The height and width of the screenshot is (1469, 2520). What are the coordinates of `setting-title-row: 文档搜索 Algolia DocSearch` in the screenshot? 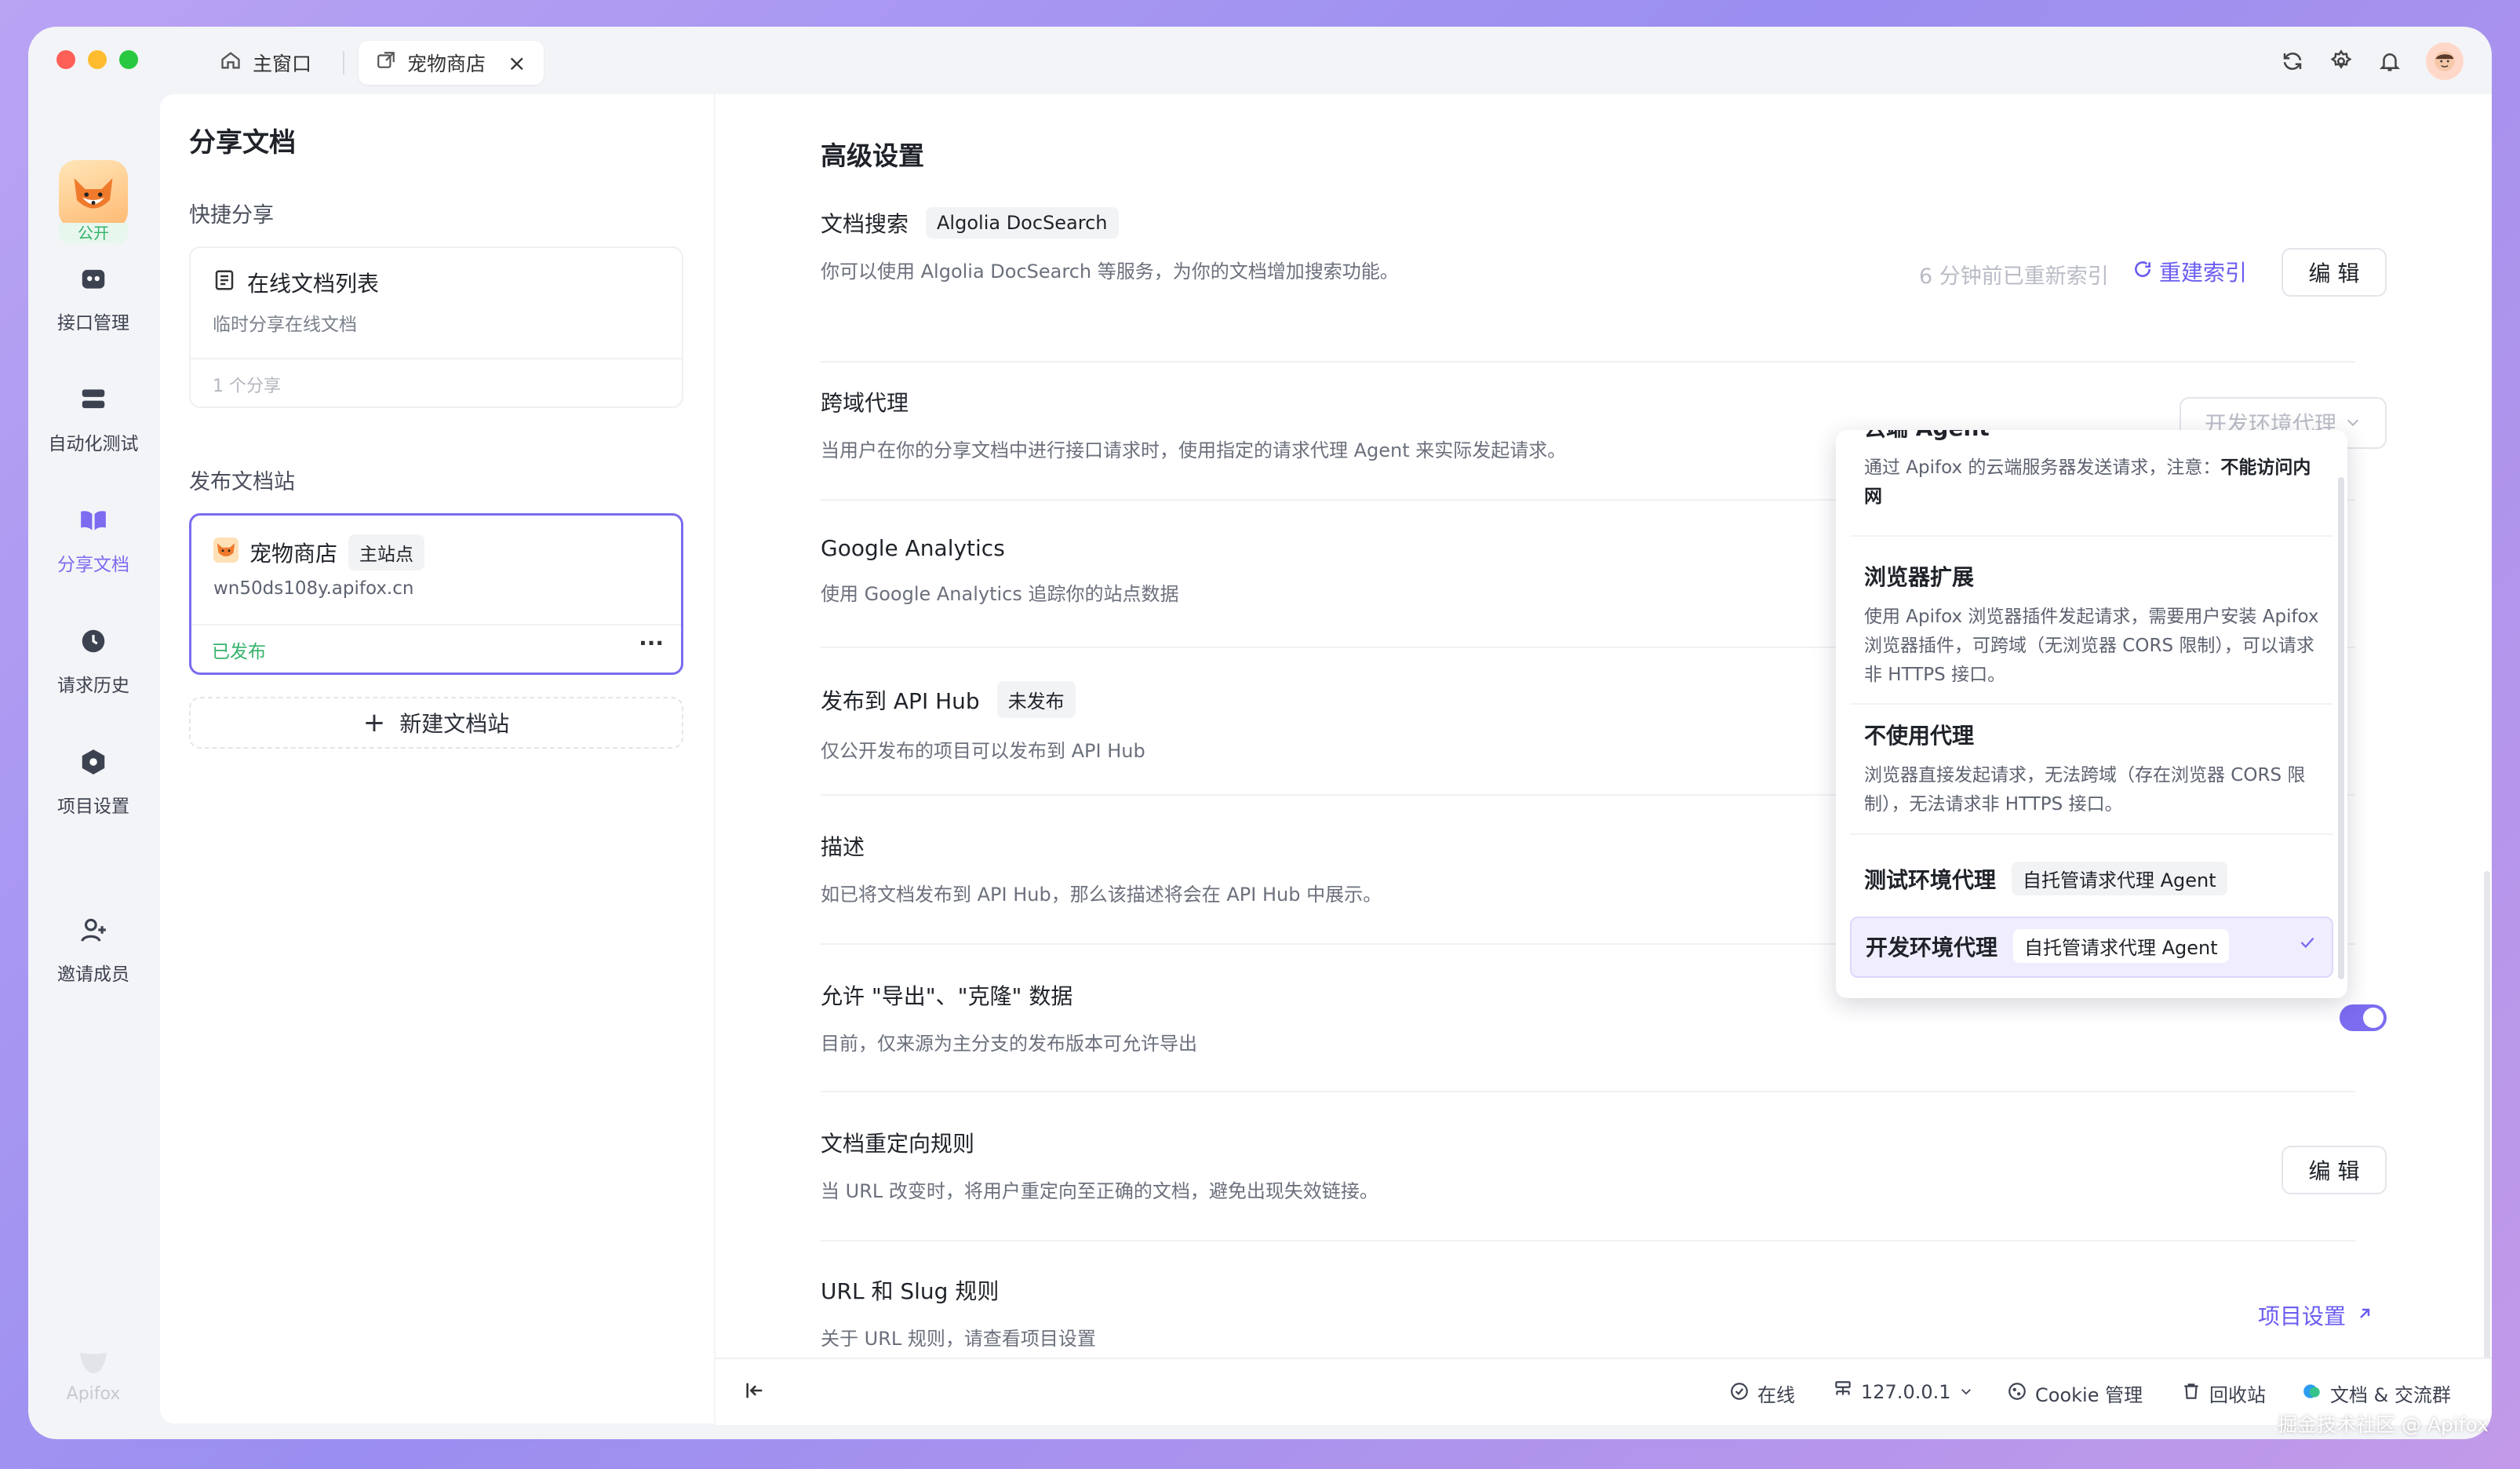 It's located at (1588, 223).